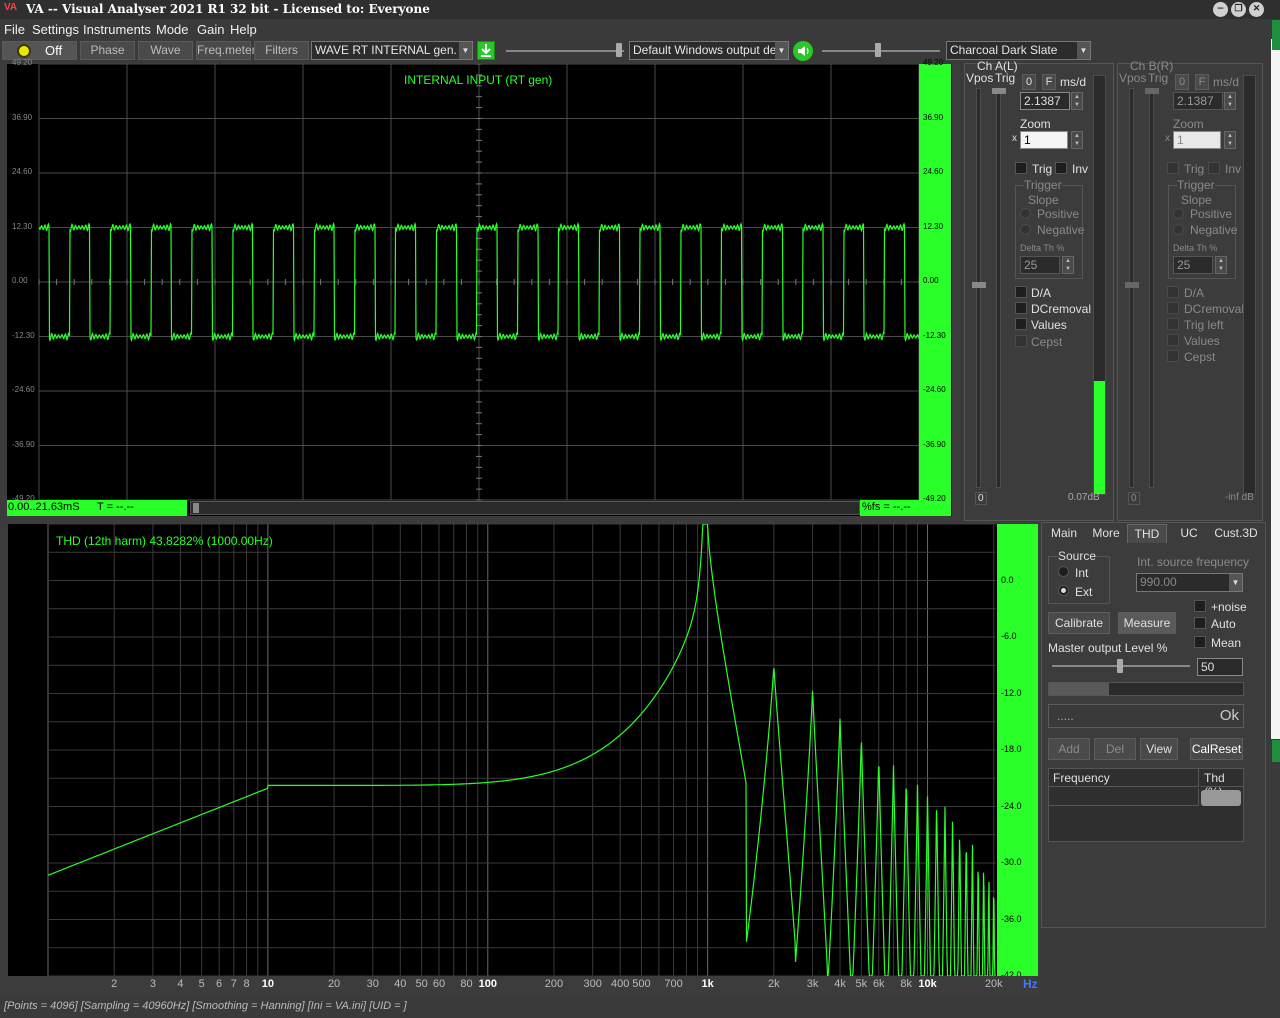 The width and height of the screenshot is (1280, 1018). Describe the element at coordinates (1146, 716) in the screenshot. I see `ok-bar: ..... Ok` at that location.